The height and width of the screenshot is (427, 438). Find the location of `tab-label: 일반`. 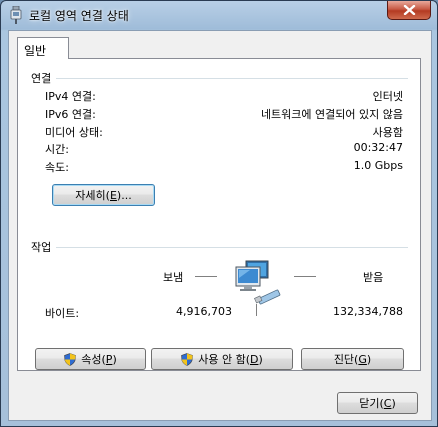

tab-label: 일반 is located at coordinates (35, 51).